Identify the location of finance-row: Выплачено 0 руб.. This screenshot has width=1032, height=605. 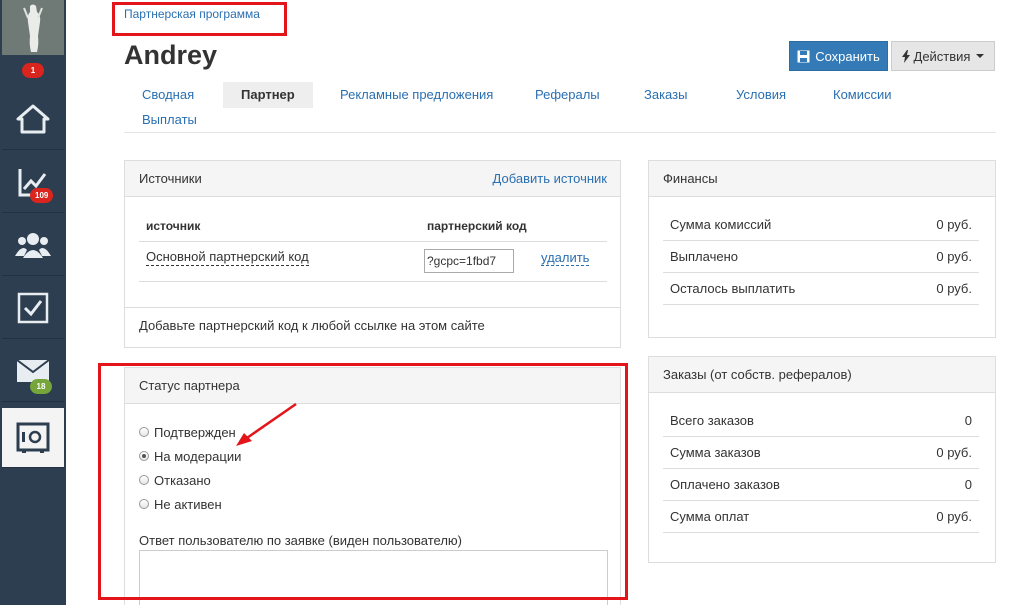
(821, 257).